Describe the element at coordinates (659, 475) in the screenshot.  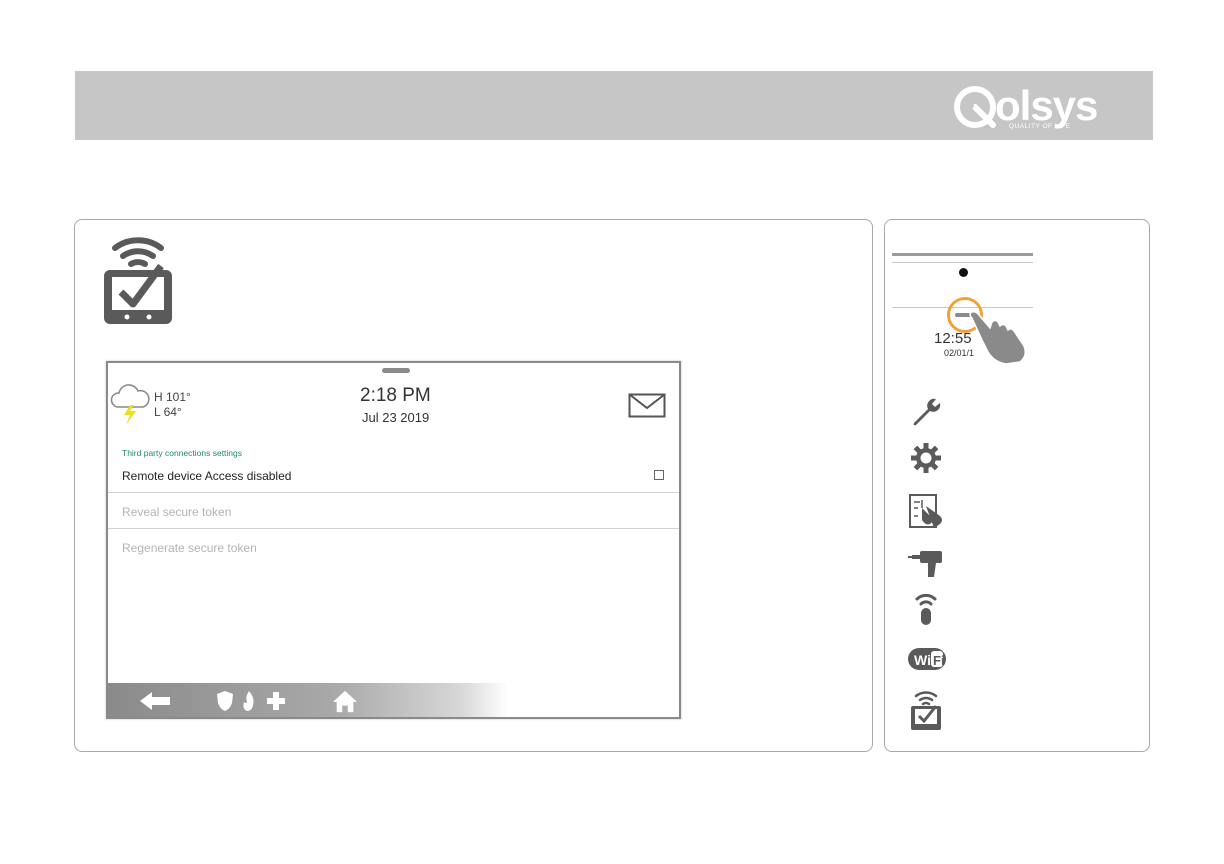
I see `remote-access-checkbox` at that location.